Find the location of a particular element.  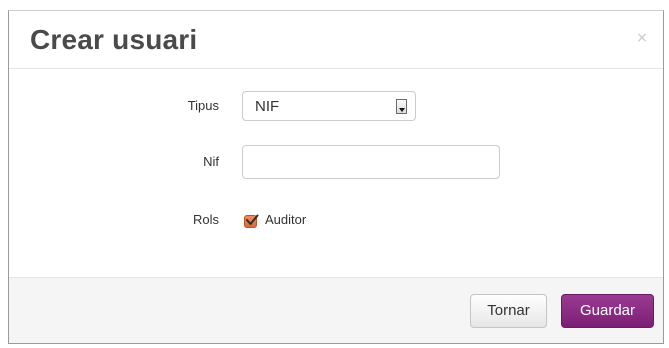

check-icon is located at coordinates (252, 219).